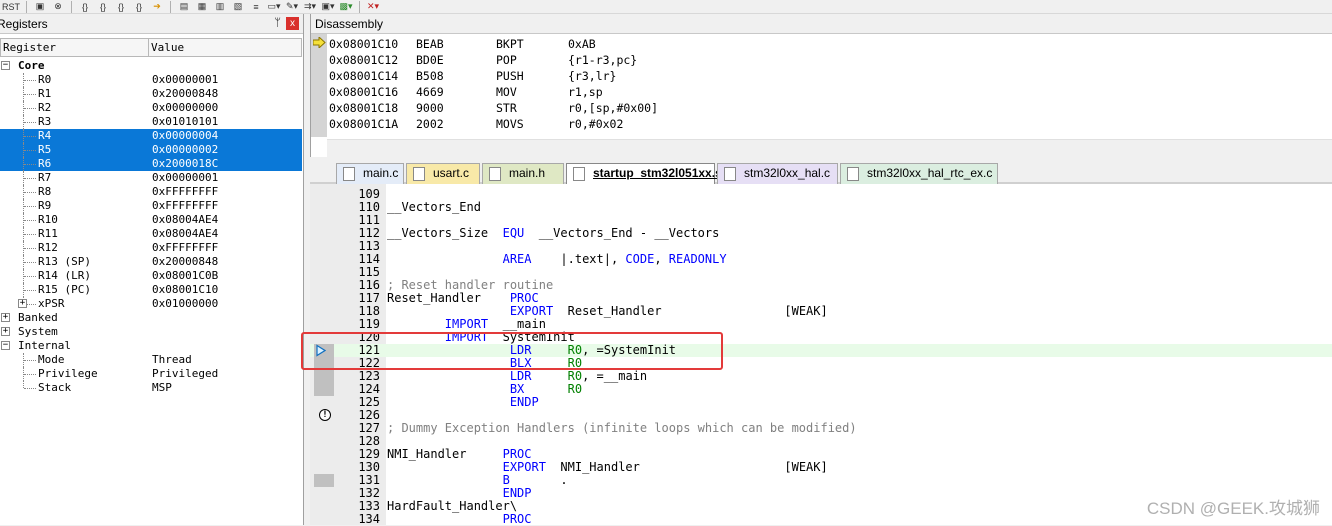  Describe the element at coordinates (151, 206) in the screenshot. I see `register-row: R9 0xFFFFFFFF` at that location.